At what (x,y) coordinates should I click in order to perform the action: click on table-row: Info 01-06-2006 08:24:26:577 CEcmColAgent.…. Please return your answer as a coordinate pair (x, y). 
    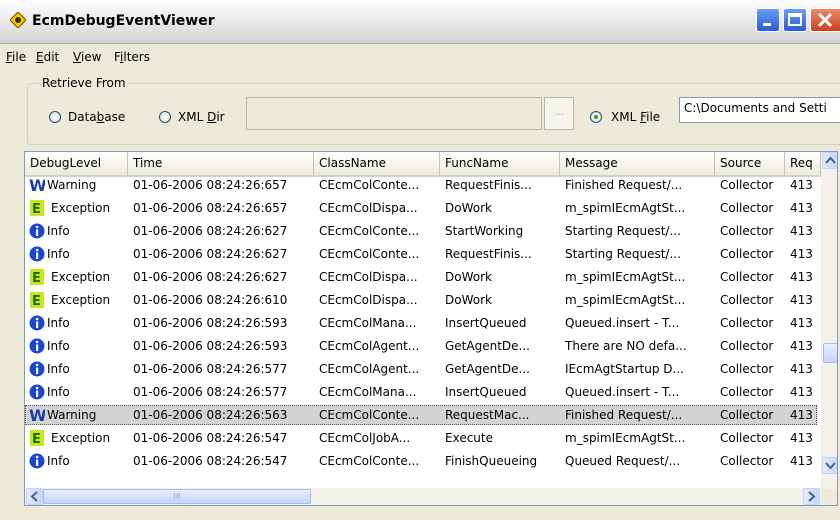
    Looking at the image, I should click on (421, 369).